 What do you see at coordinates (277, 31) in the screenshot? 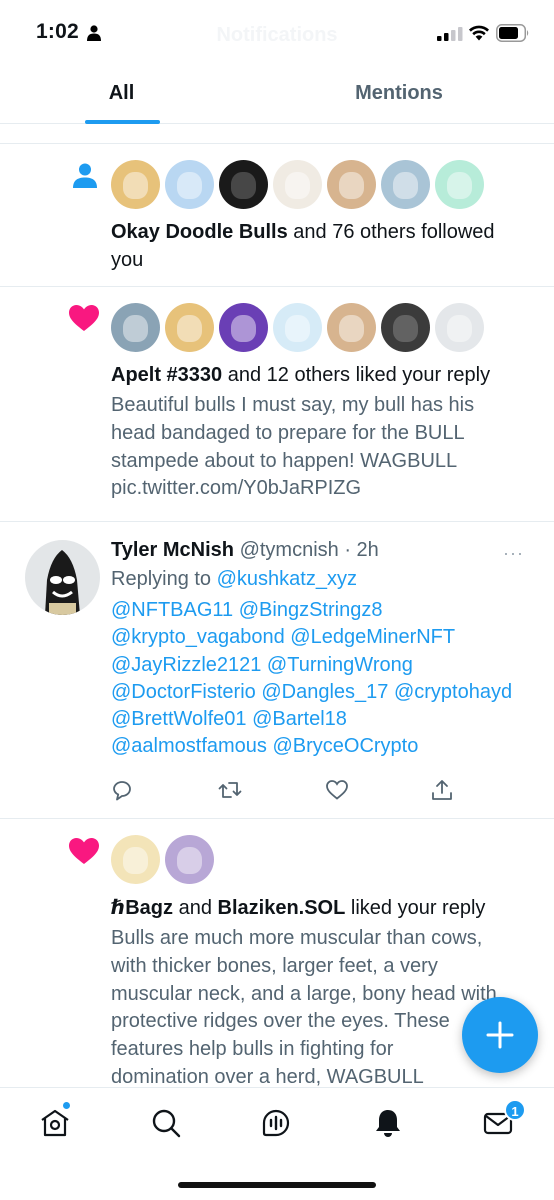
I see `status-bar: 1:02 Notifications` at bounding box center [277, 31].